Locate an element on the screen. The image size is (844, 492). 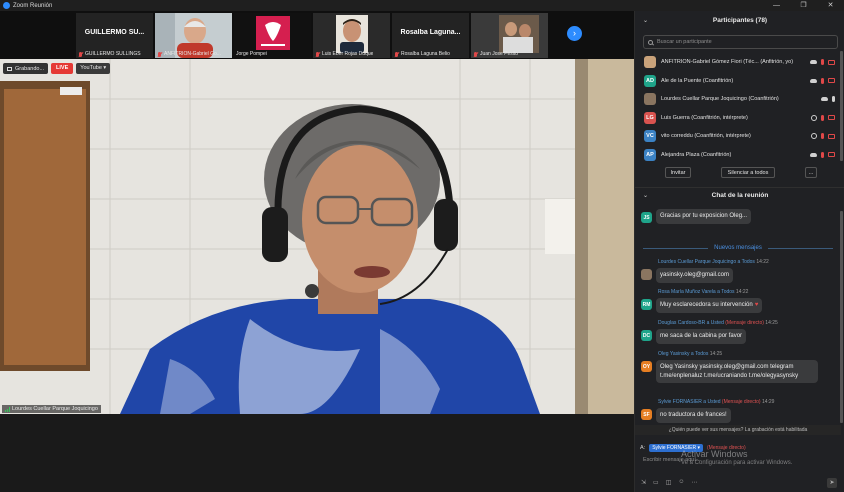
message-meta: Oleg Yasinsky a Todos 14:25 is located at coordinates (690, 354).